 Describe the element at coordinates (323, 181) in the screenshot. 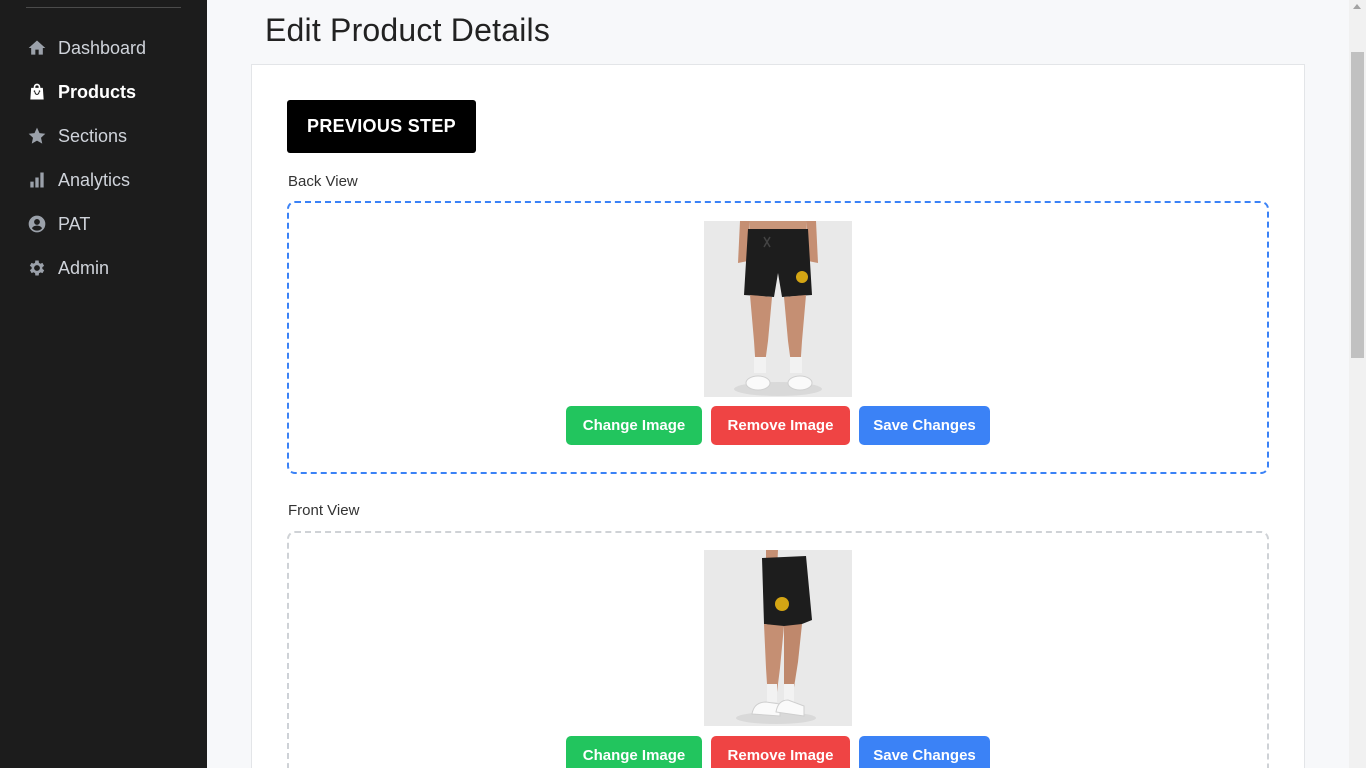

I see `back-view-label: Back View` at that location.